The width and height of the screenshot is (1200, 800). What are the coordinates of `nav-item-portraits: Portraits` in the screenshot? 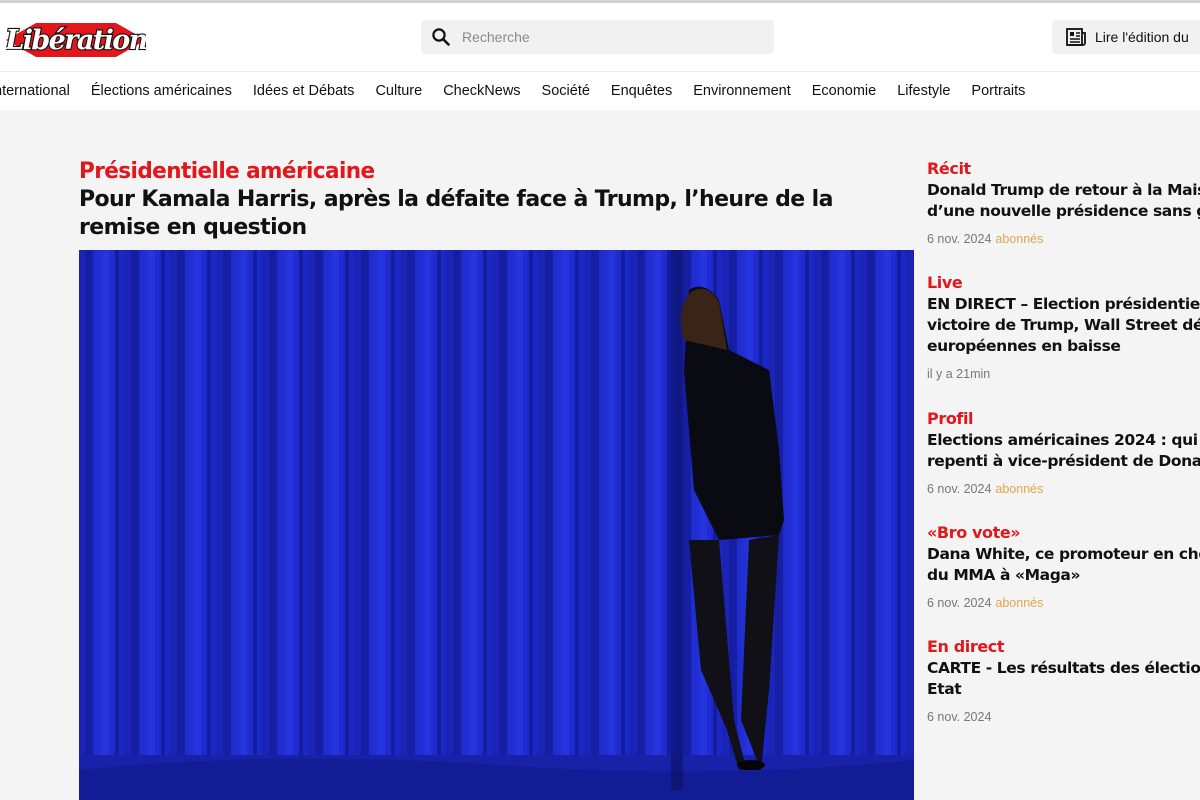 It's located at (998, 91).